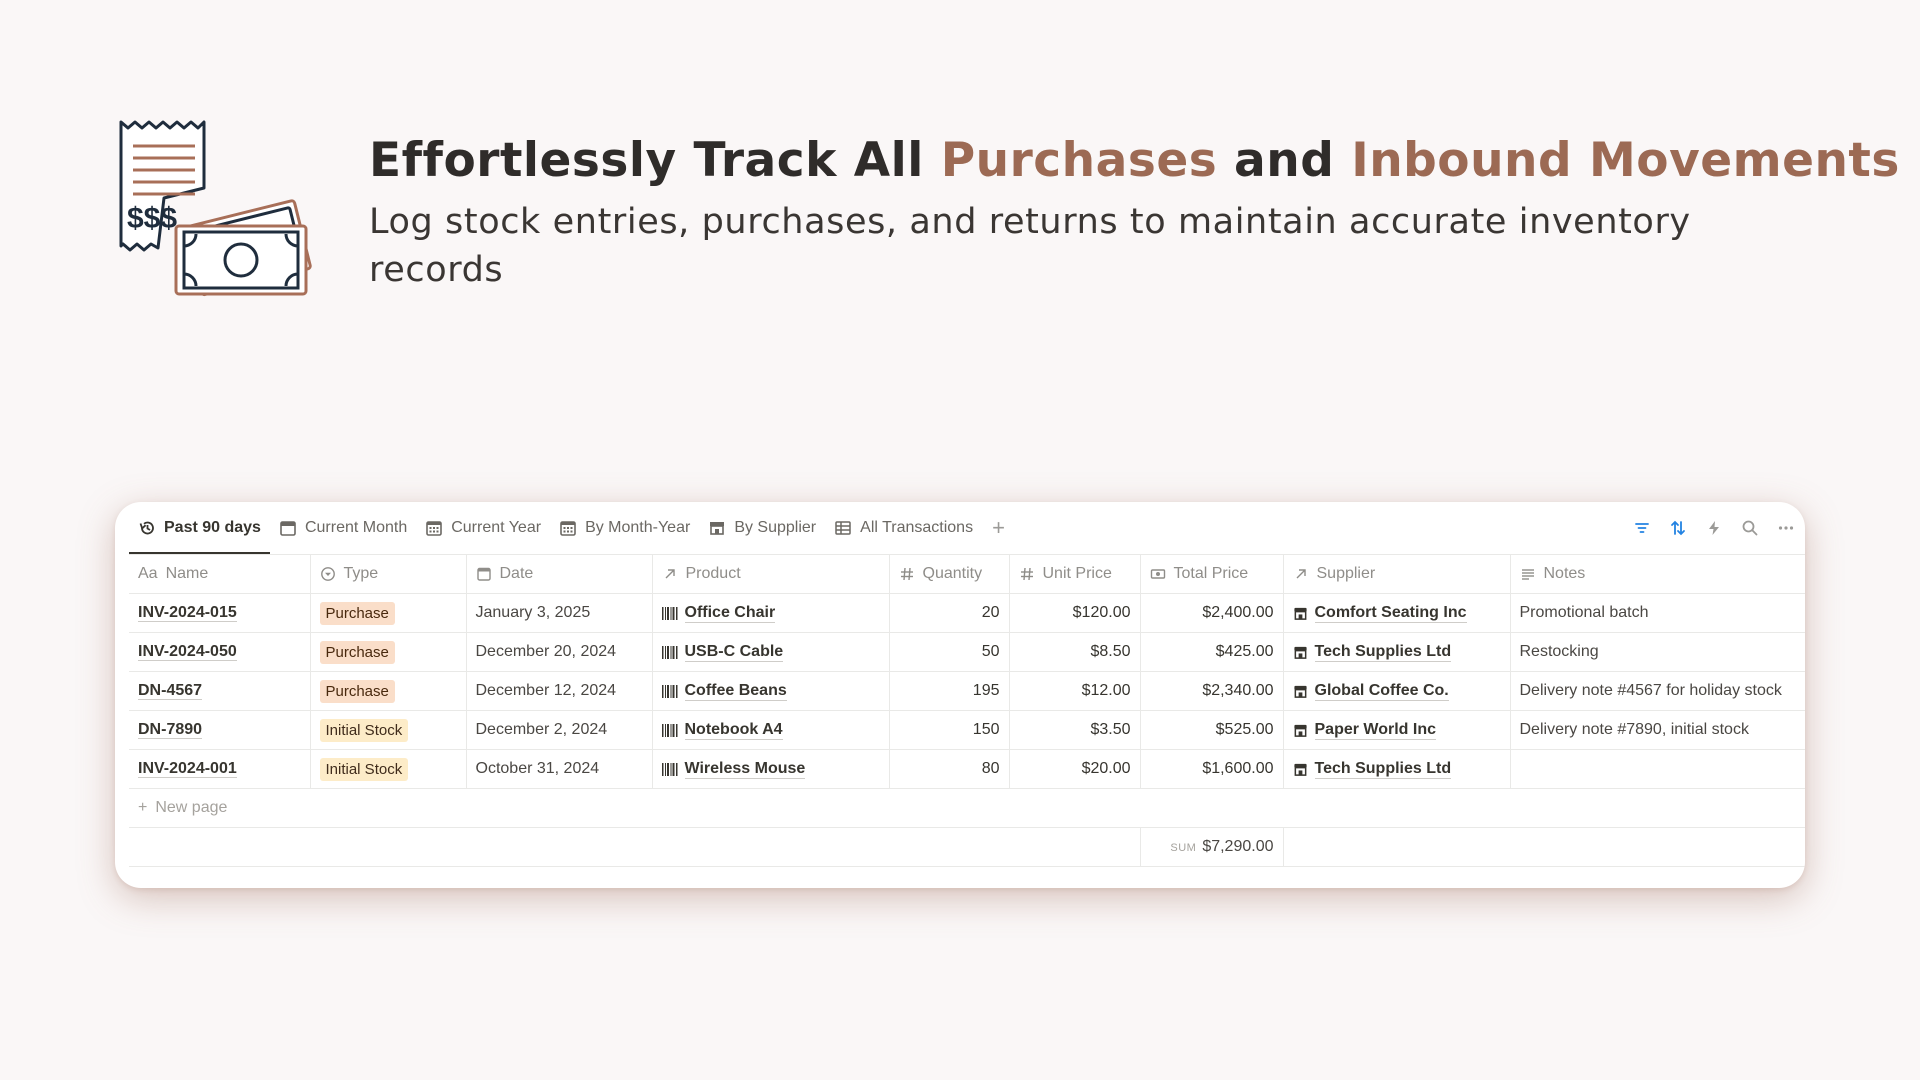  I want to click on column-header-supplier: Supplier, so click(1397, 574).